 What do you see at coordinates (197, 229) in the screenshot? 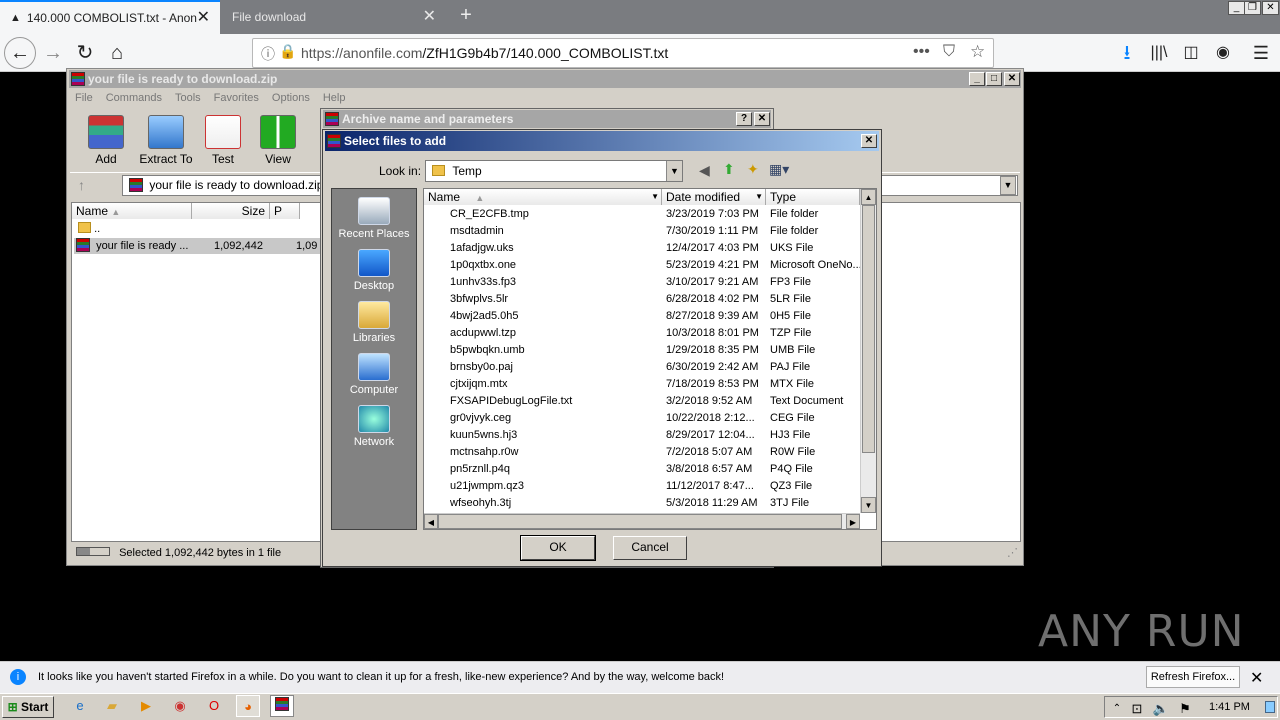
I see `table-row: ..` at bounding box center [197, 229].